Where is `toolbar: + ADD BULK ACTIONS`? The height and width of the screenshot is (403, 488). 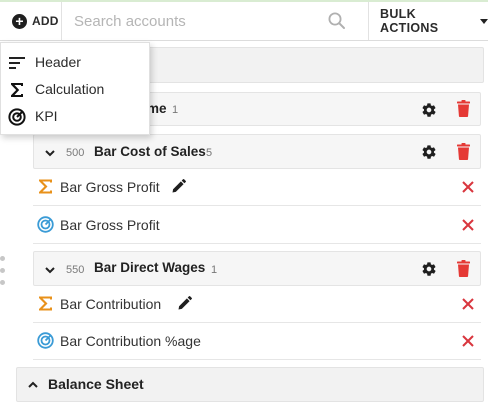
toolbar: + ADD BULK ACTIONS is located at coordinates (244, 20).